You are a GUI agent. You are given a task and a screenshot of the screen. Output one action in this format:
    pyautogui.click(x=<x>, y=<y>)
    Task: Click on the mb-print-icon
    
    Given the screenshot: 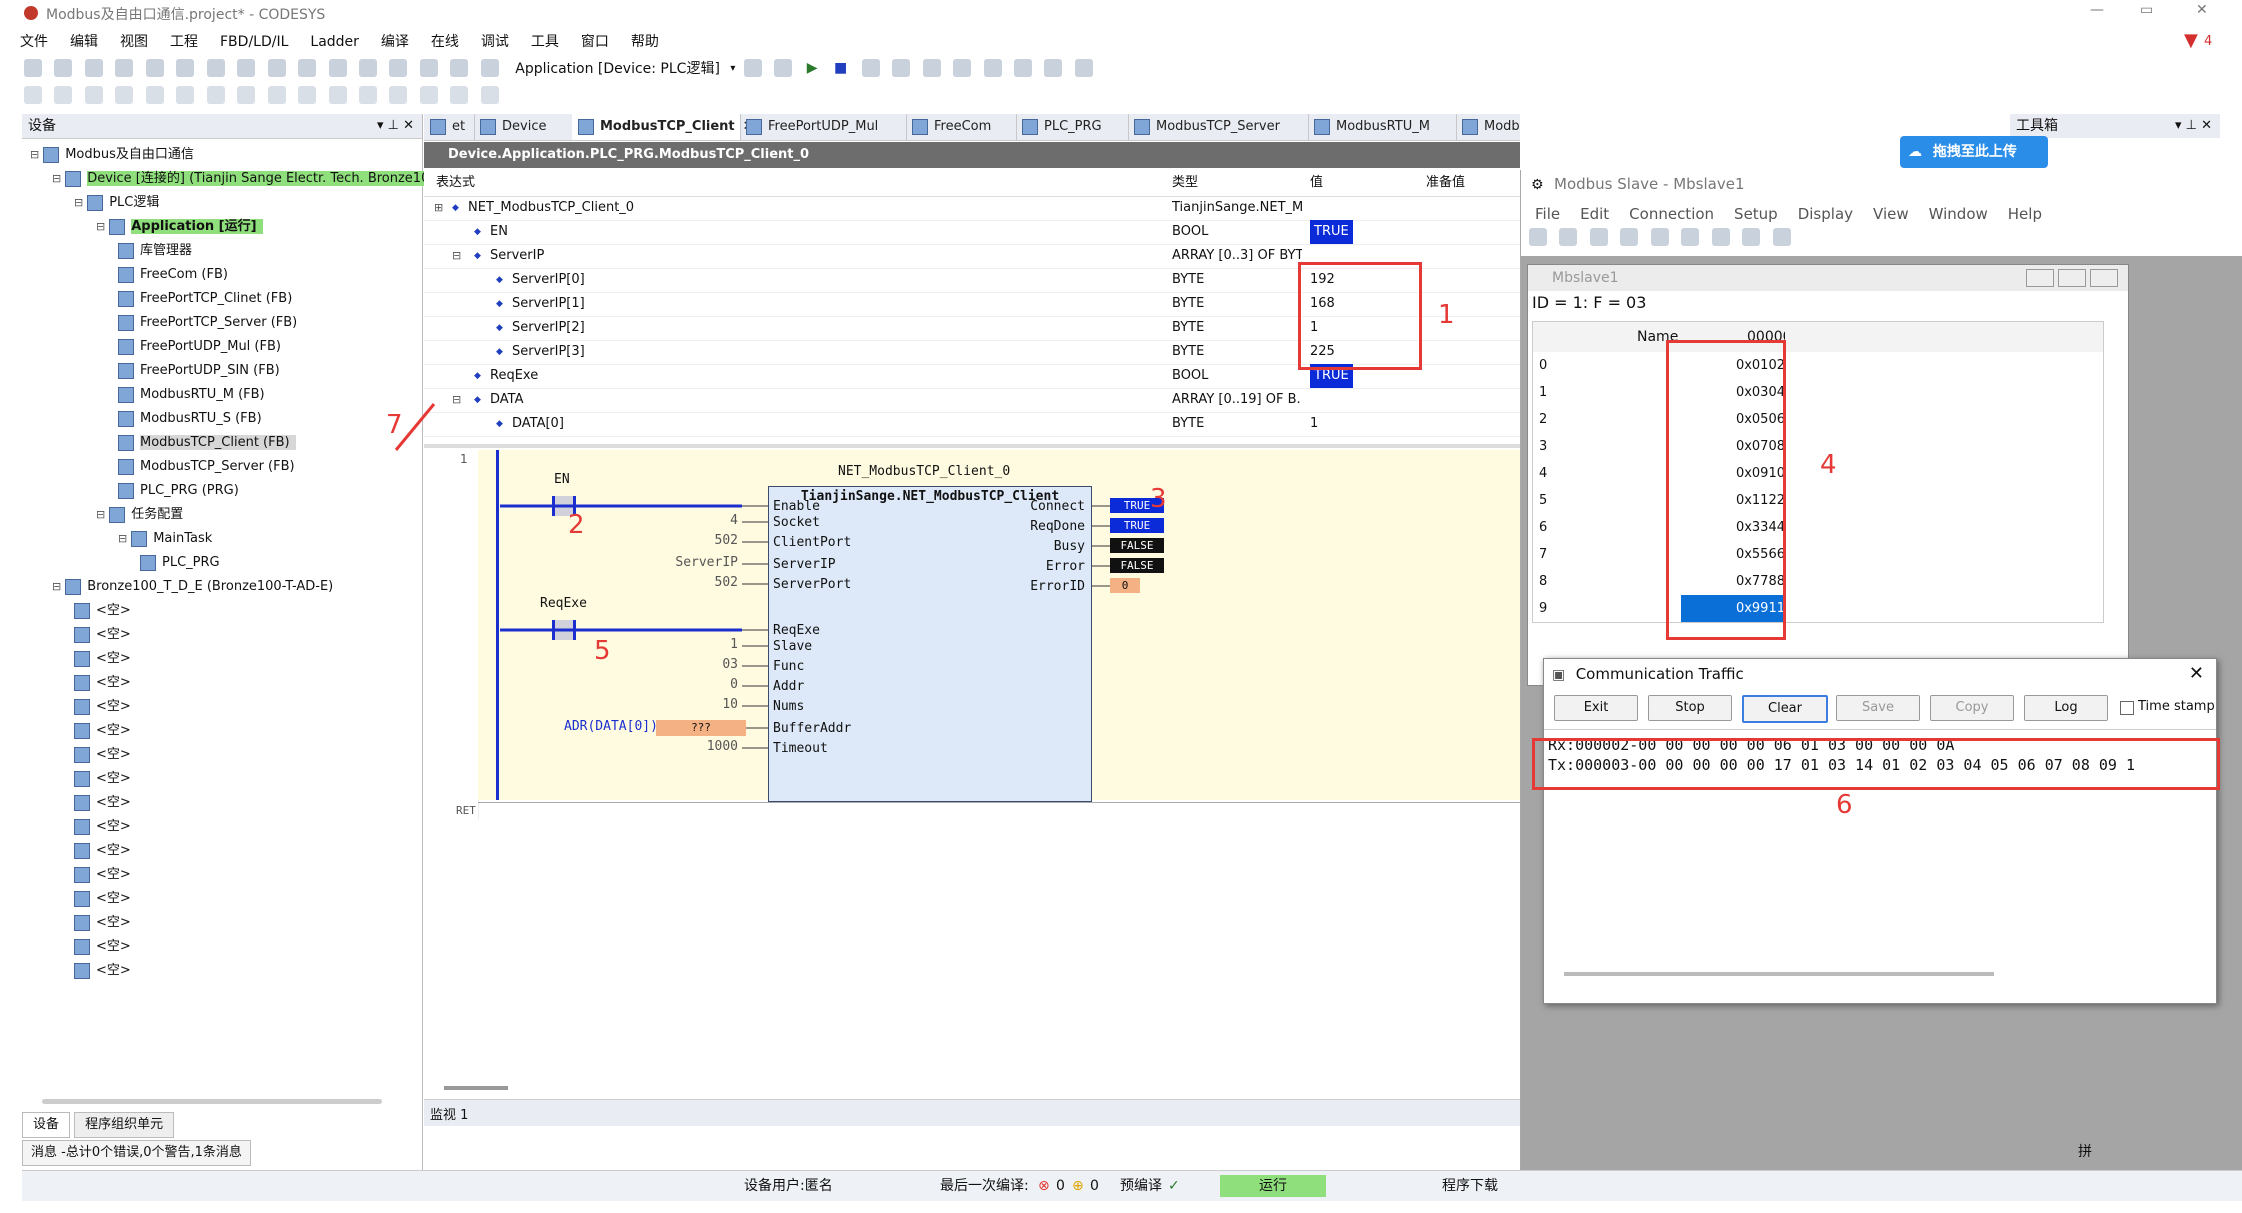 What is the action you would take?
    pyautogui.click(x=1629, y=237)
    